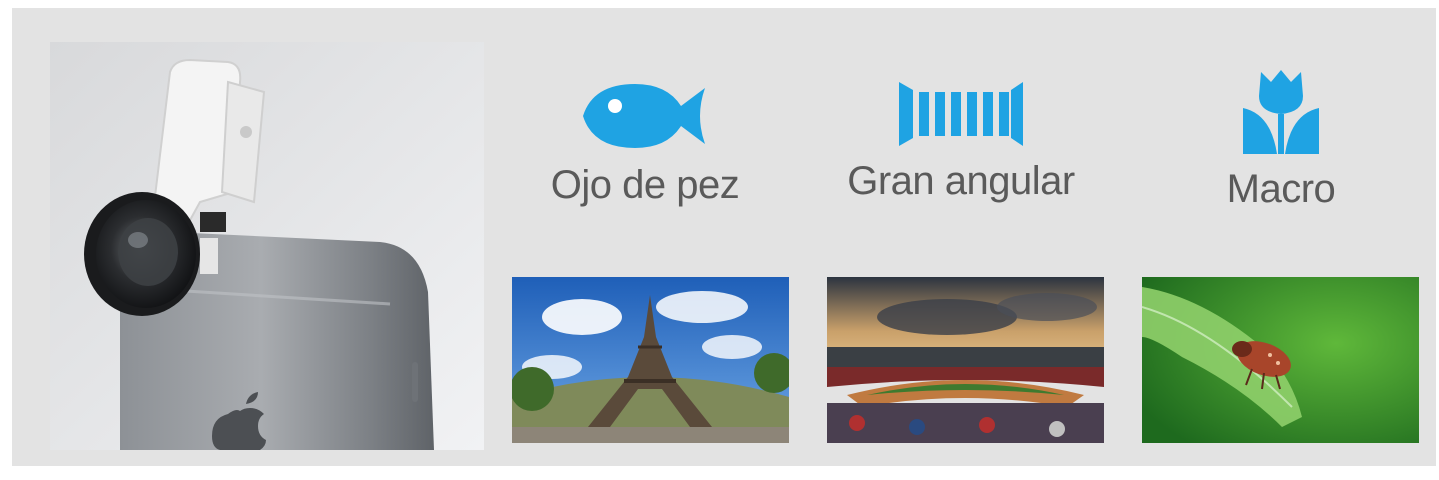 Image resolution: width=1439 pixels, height=480 pixels. Describe the element at coordinates (645, 118) in the screenshot. I see `fish-icon` at that location.